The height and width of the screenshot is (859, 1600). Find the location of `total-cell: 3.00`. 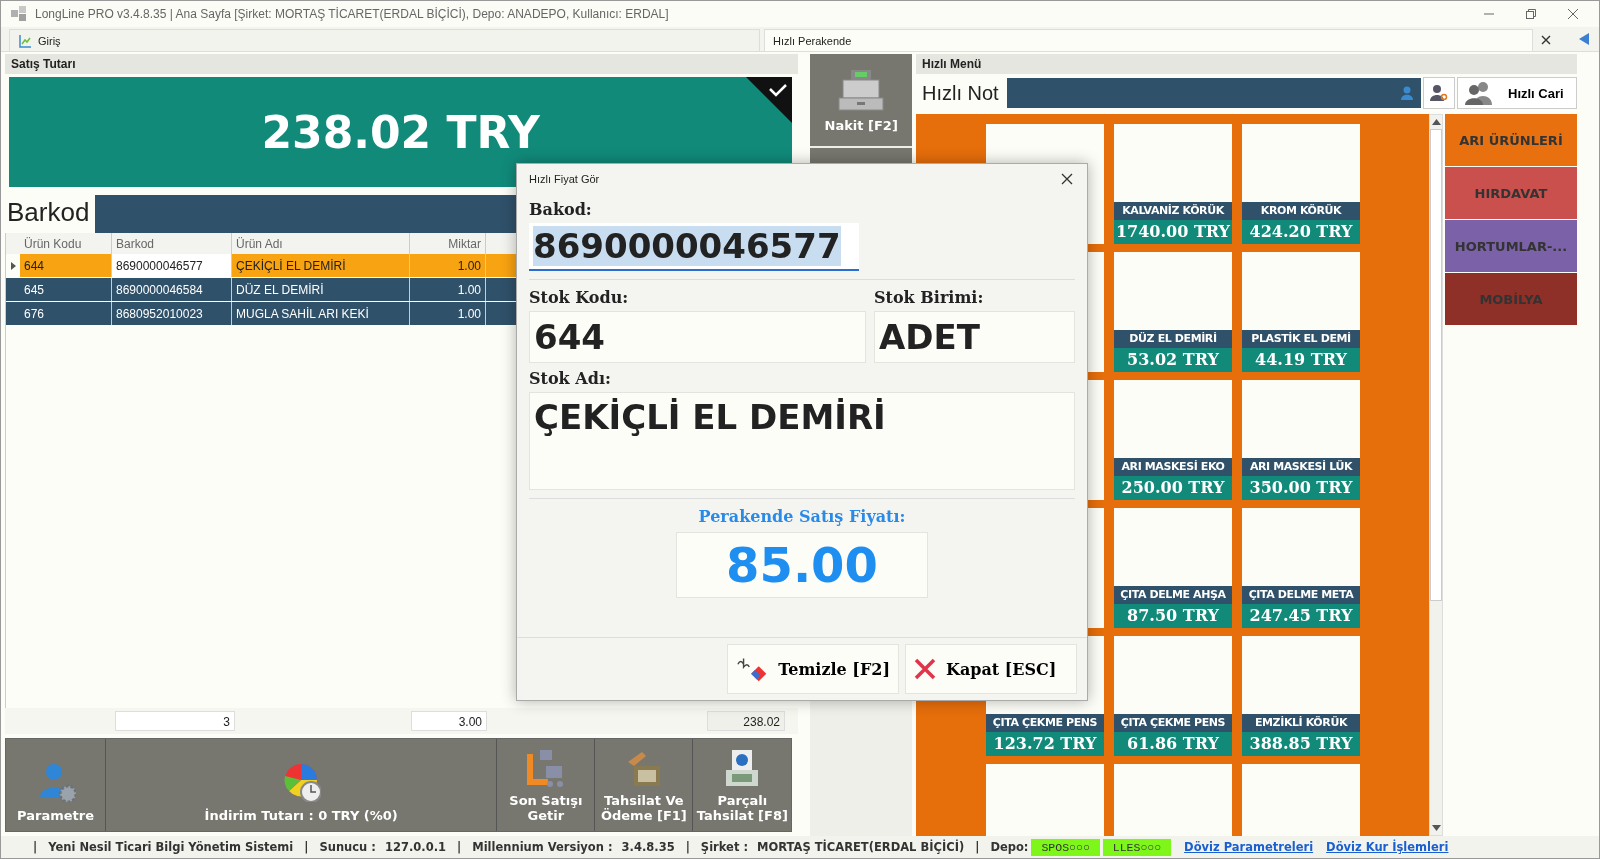

total-cell: 3.00 is located at coordinates (449, 721).